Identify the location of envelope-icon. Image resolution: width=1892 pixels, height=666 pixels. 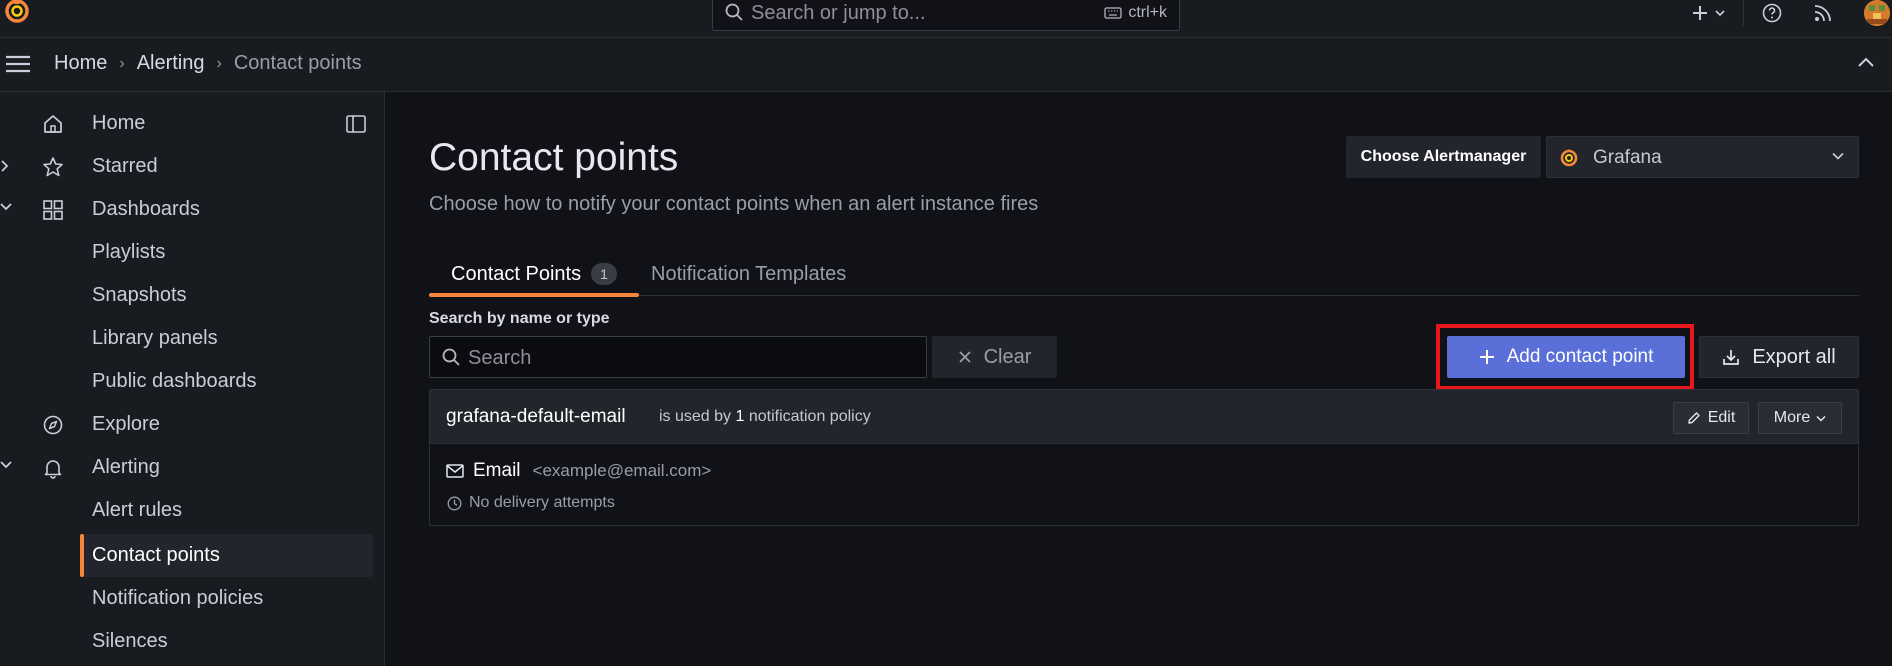
(455, 471).